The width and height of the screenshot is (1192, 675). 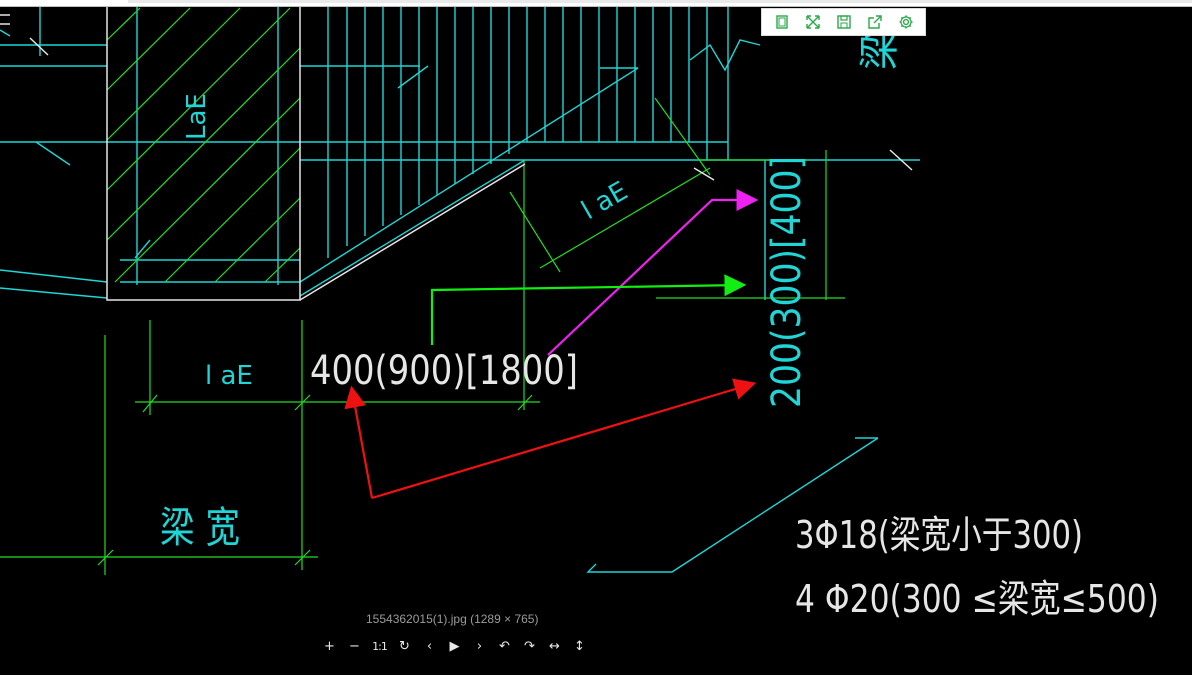 I want to click on play-button: ▶, so click(x=454, y=646).